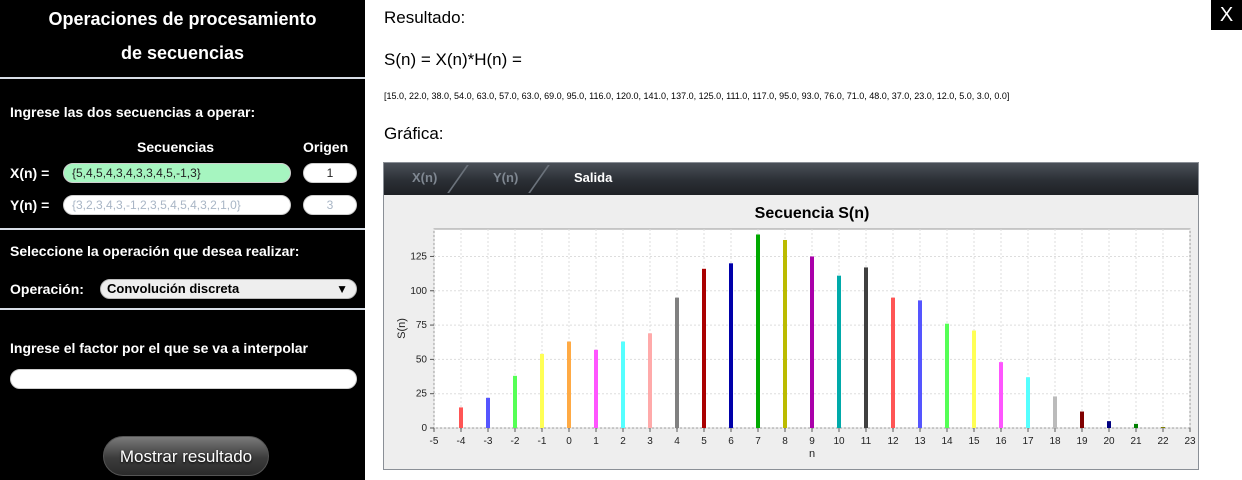 This screenshot has width=1242, height=480. I want to click on x-tick-label: -2, so click(515, 441).